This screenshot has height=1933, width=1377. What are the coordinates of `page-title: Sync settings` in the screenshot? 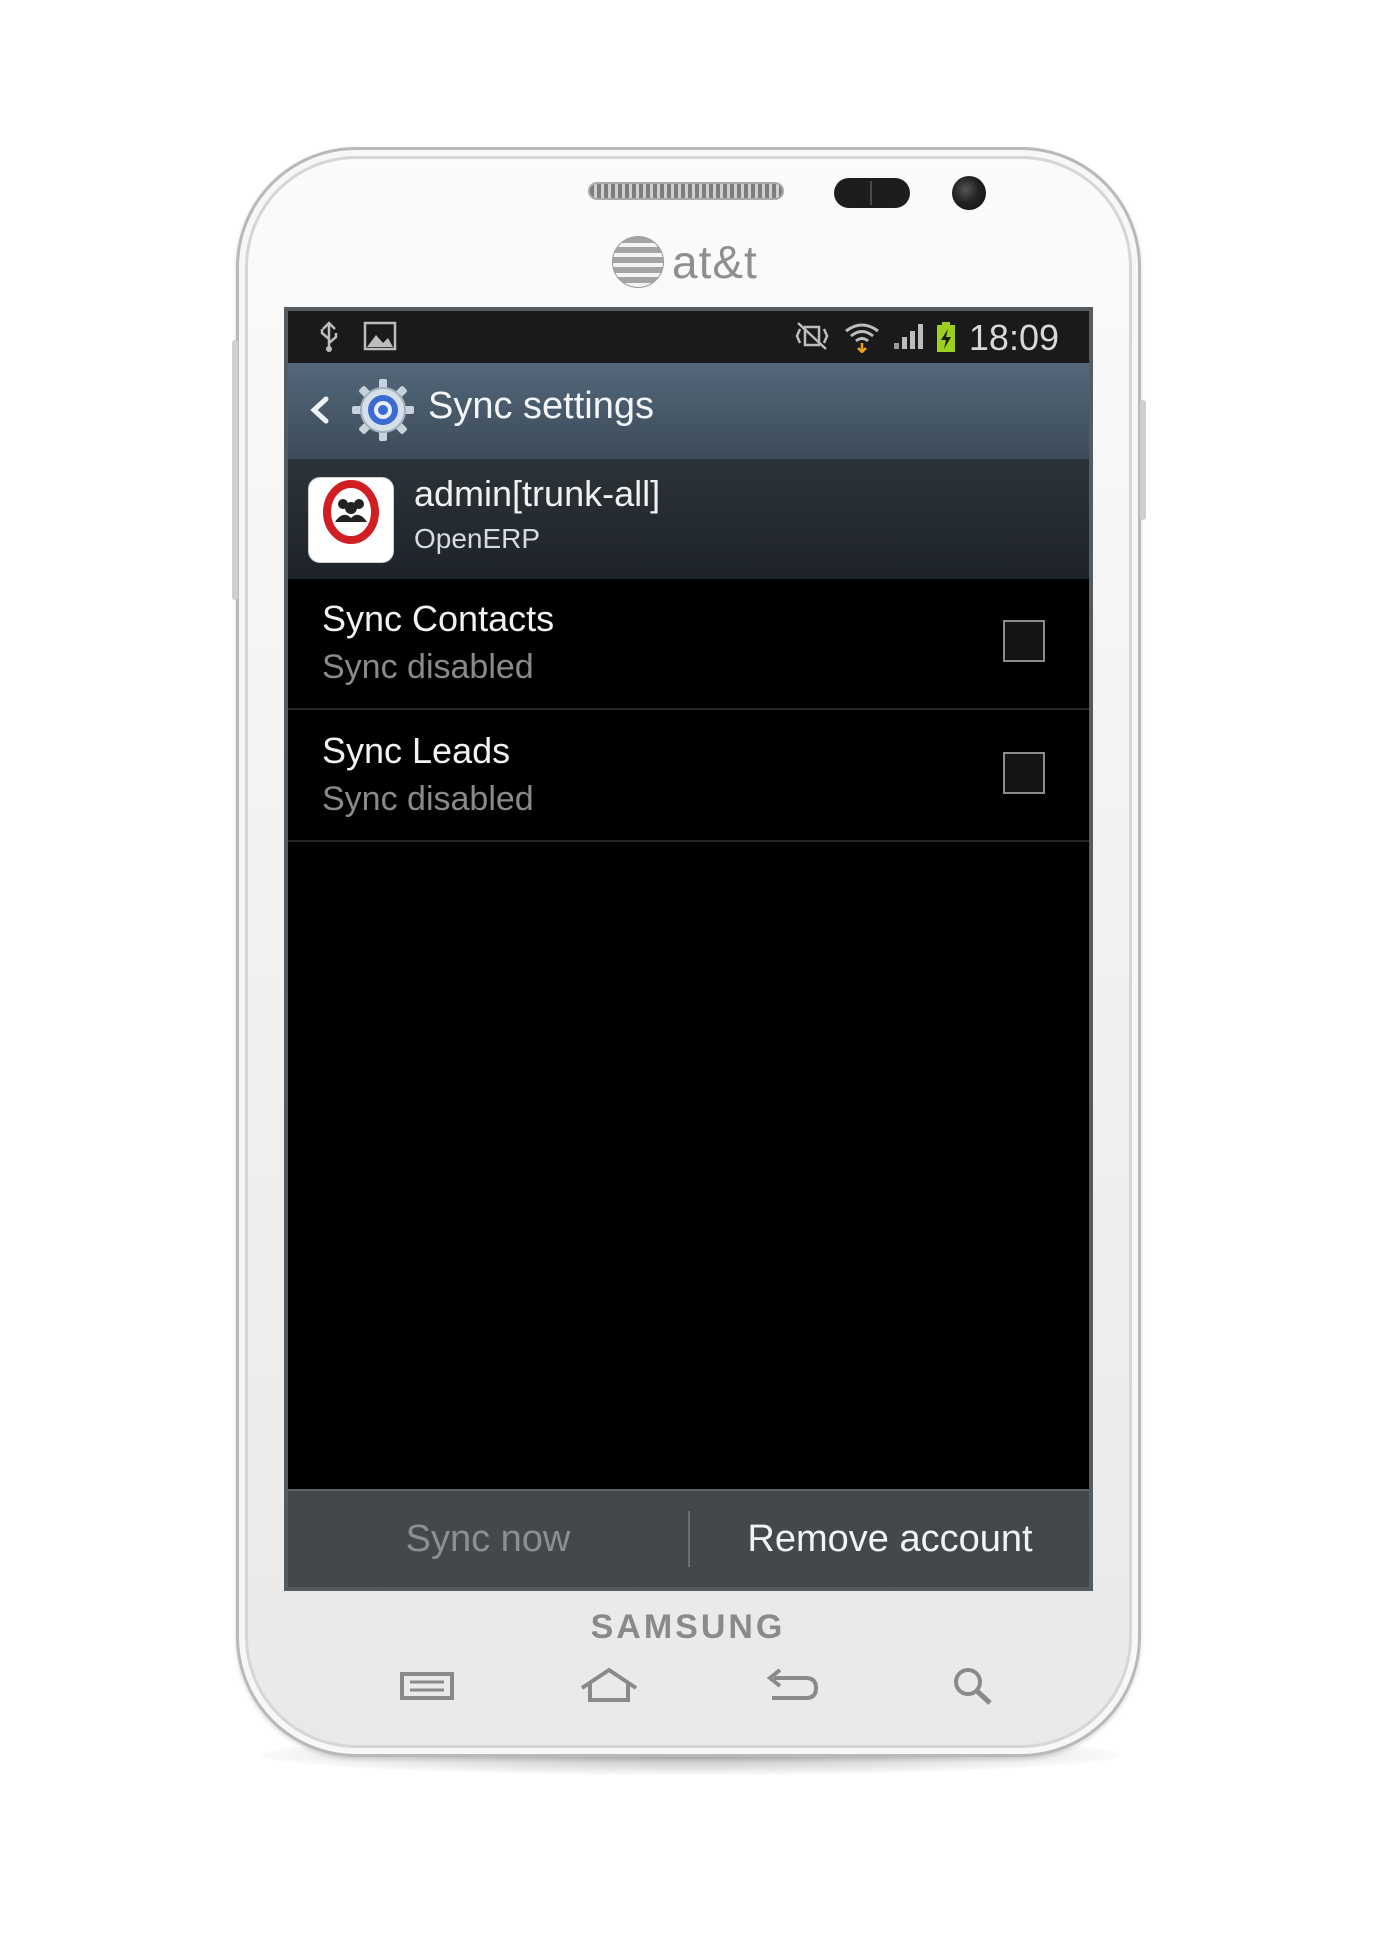 It's located at (541, 406).